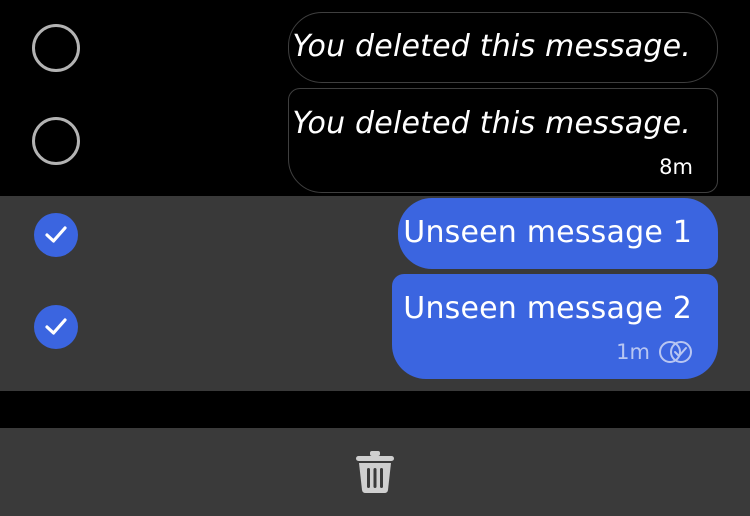 The image size is (750, 516). Describe the element at coordinates (375, 234) in the screenshot. I see `message-row-selected: Unseen message 1` at that location.